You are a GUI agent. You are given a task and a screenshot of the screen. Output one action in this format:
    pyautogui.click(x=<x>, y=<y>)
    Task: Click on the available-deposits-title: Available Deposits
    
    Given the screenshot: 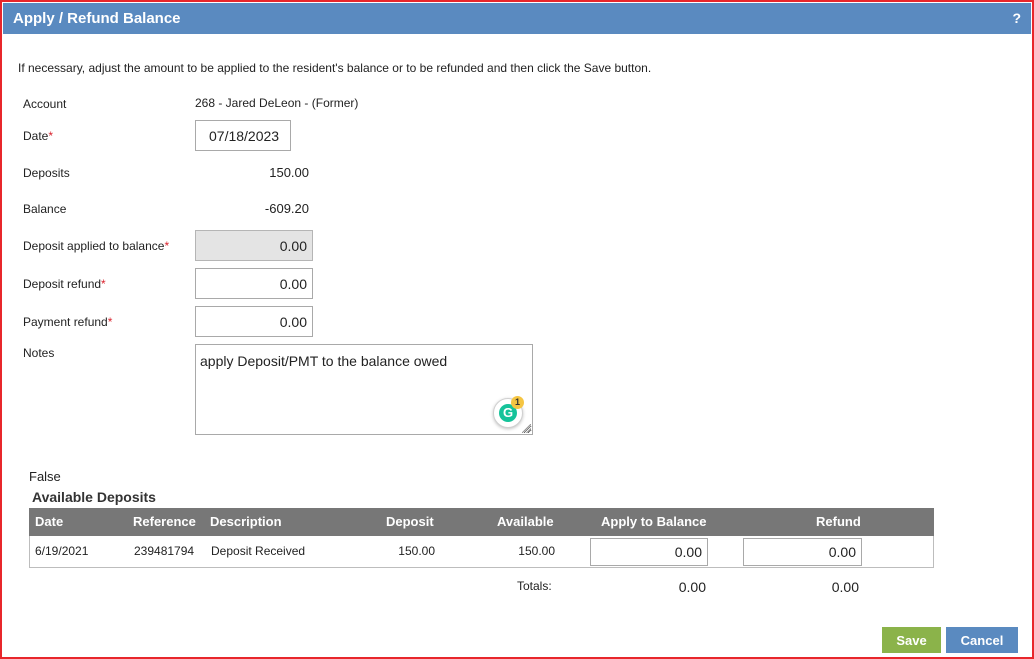 What is the action you would take?
    pyautogui.click(x=94, y=497)
    